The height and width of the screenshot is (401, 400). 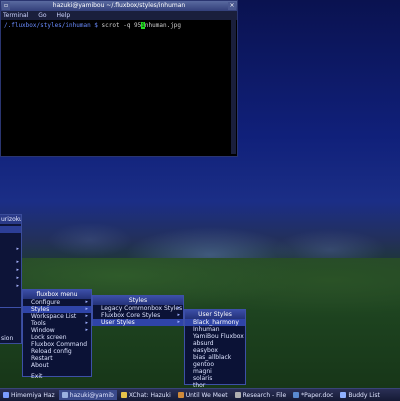 I want to click on xchat-icon, so click(x=123, y=395).